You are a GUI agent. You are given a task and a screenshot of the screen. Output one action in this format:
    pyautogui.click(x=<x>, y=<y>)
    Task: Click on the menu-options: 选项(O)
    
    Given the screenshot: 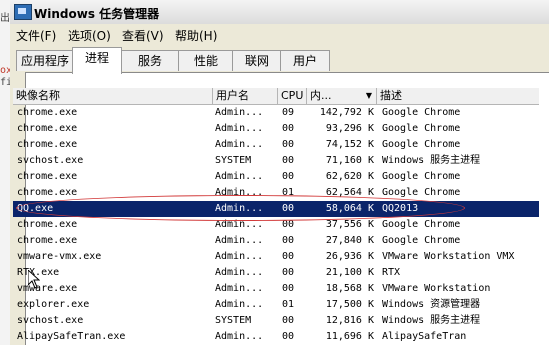 What is the action you would take?
    pyautogui.click(x=89, y=35)
    